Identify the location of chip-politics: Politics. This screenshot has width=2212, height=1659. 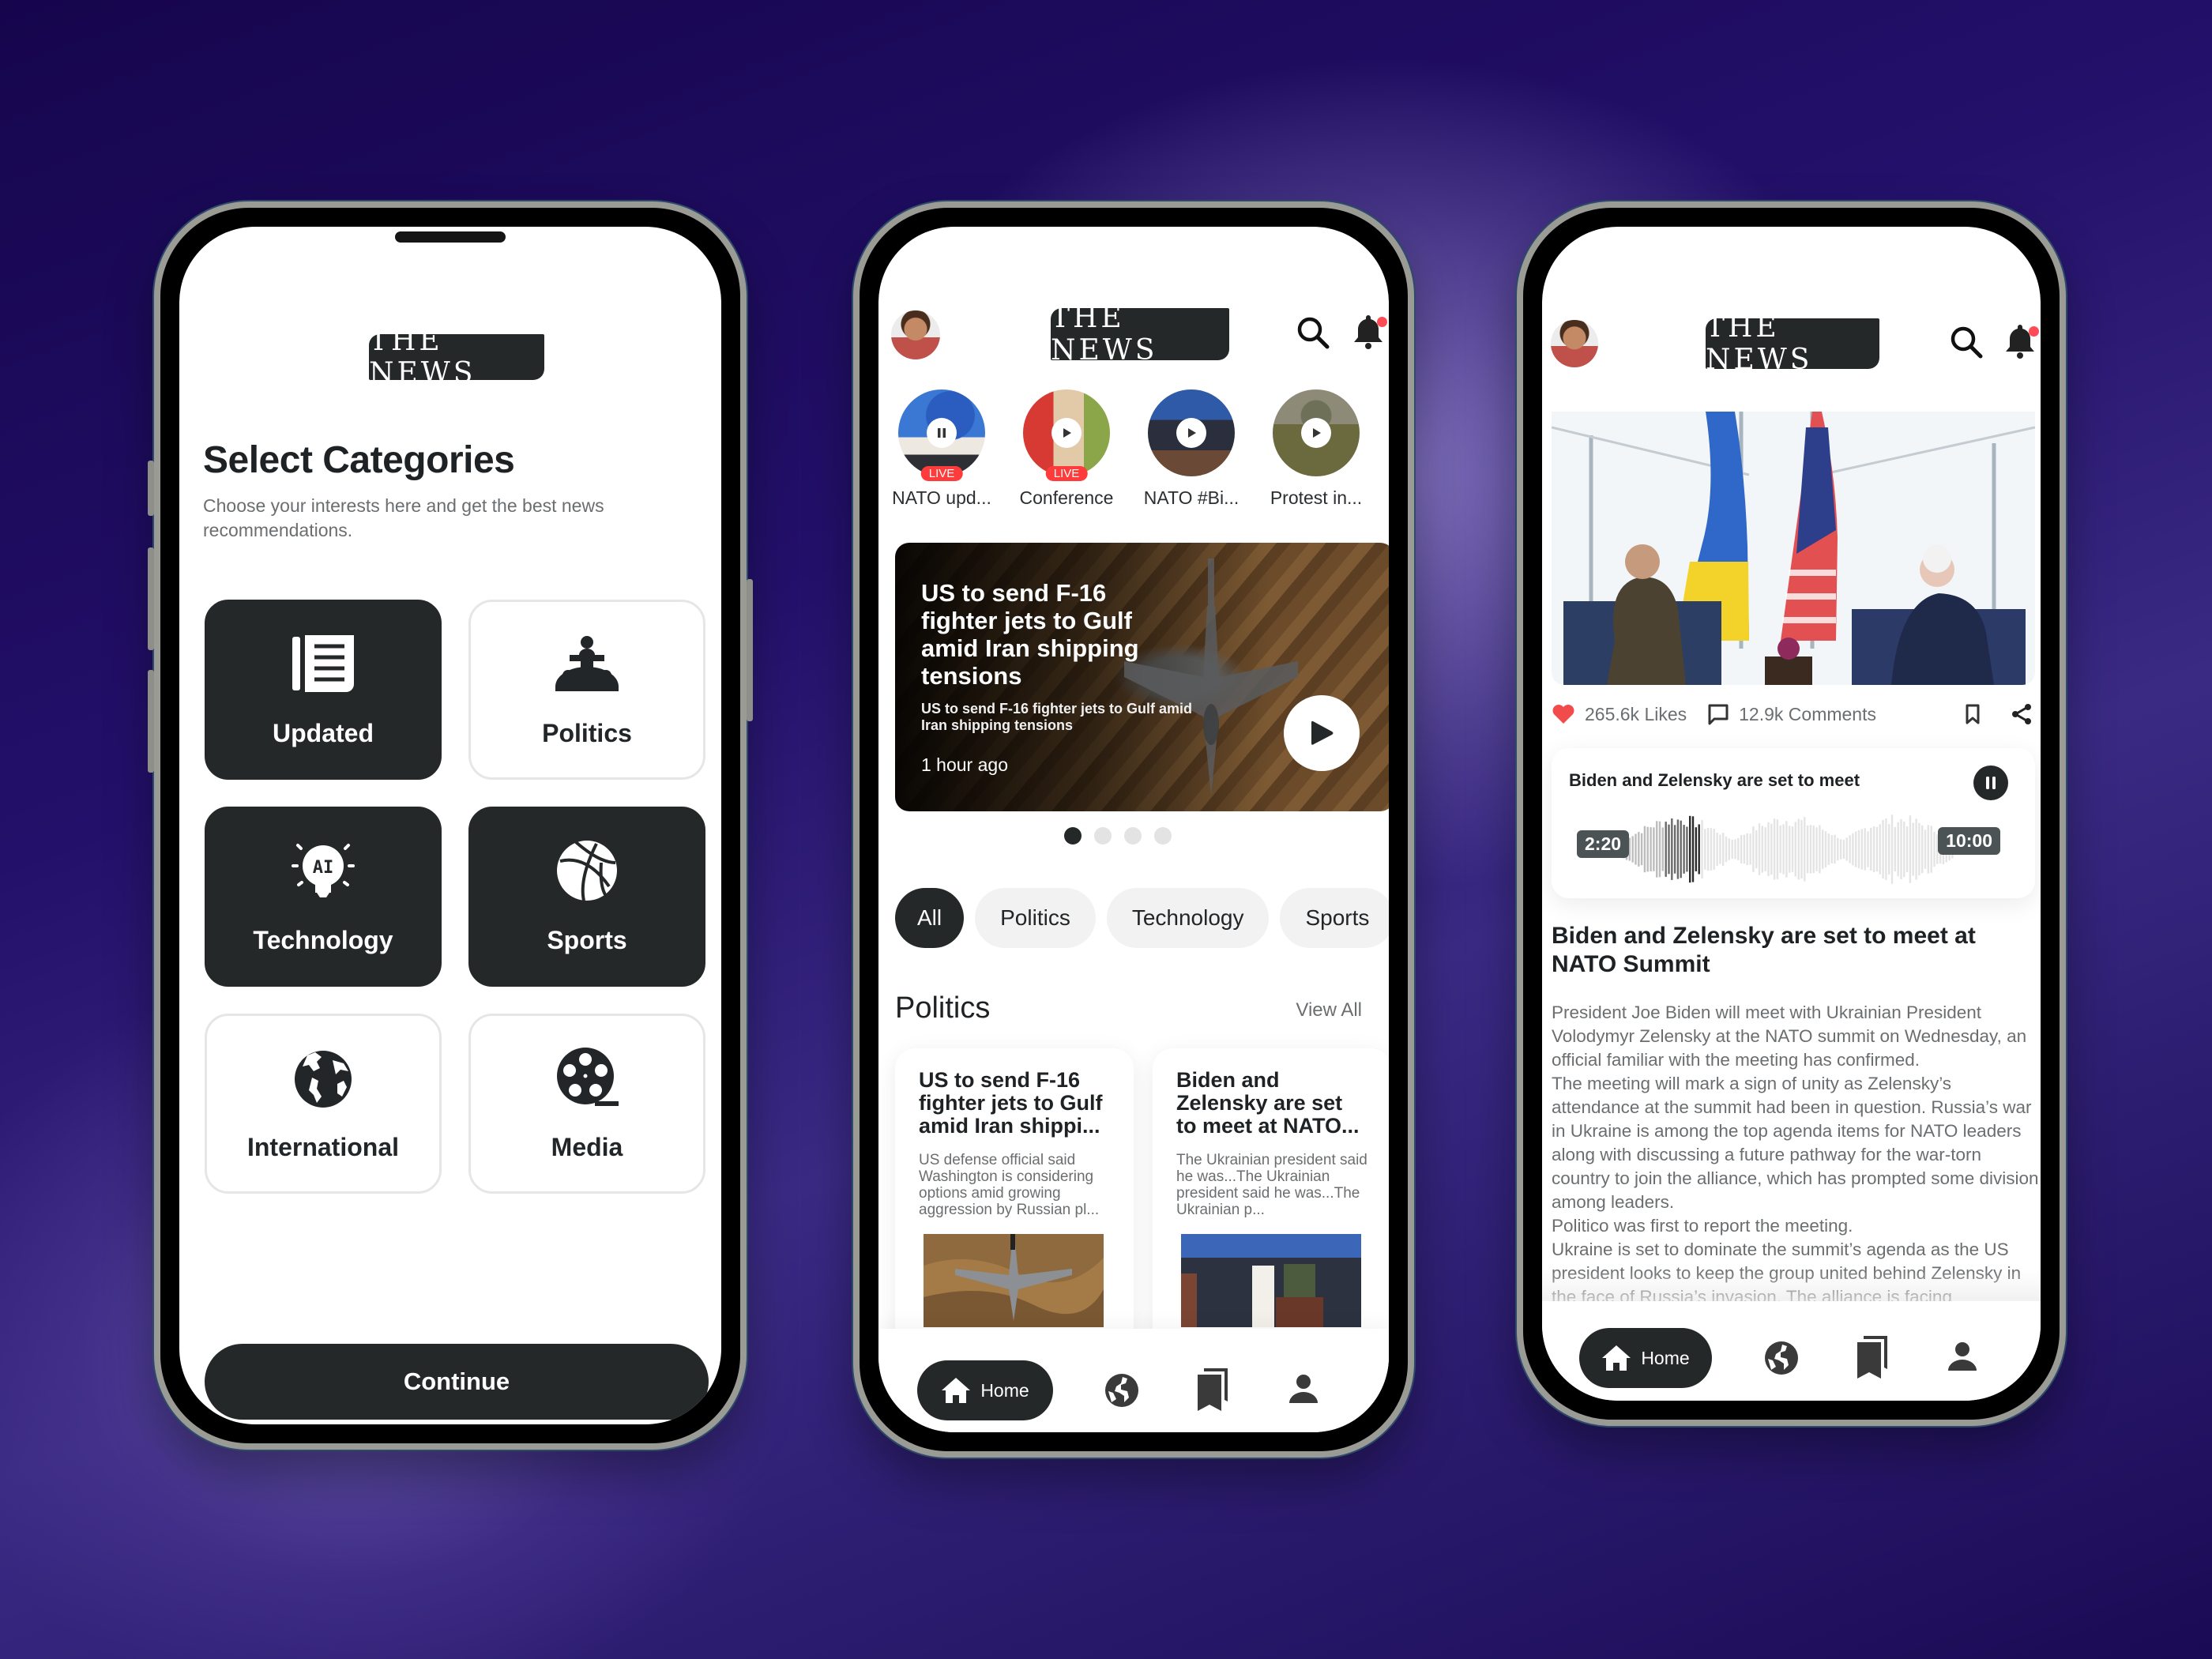
(1035, 918).